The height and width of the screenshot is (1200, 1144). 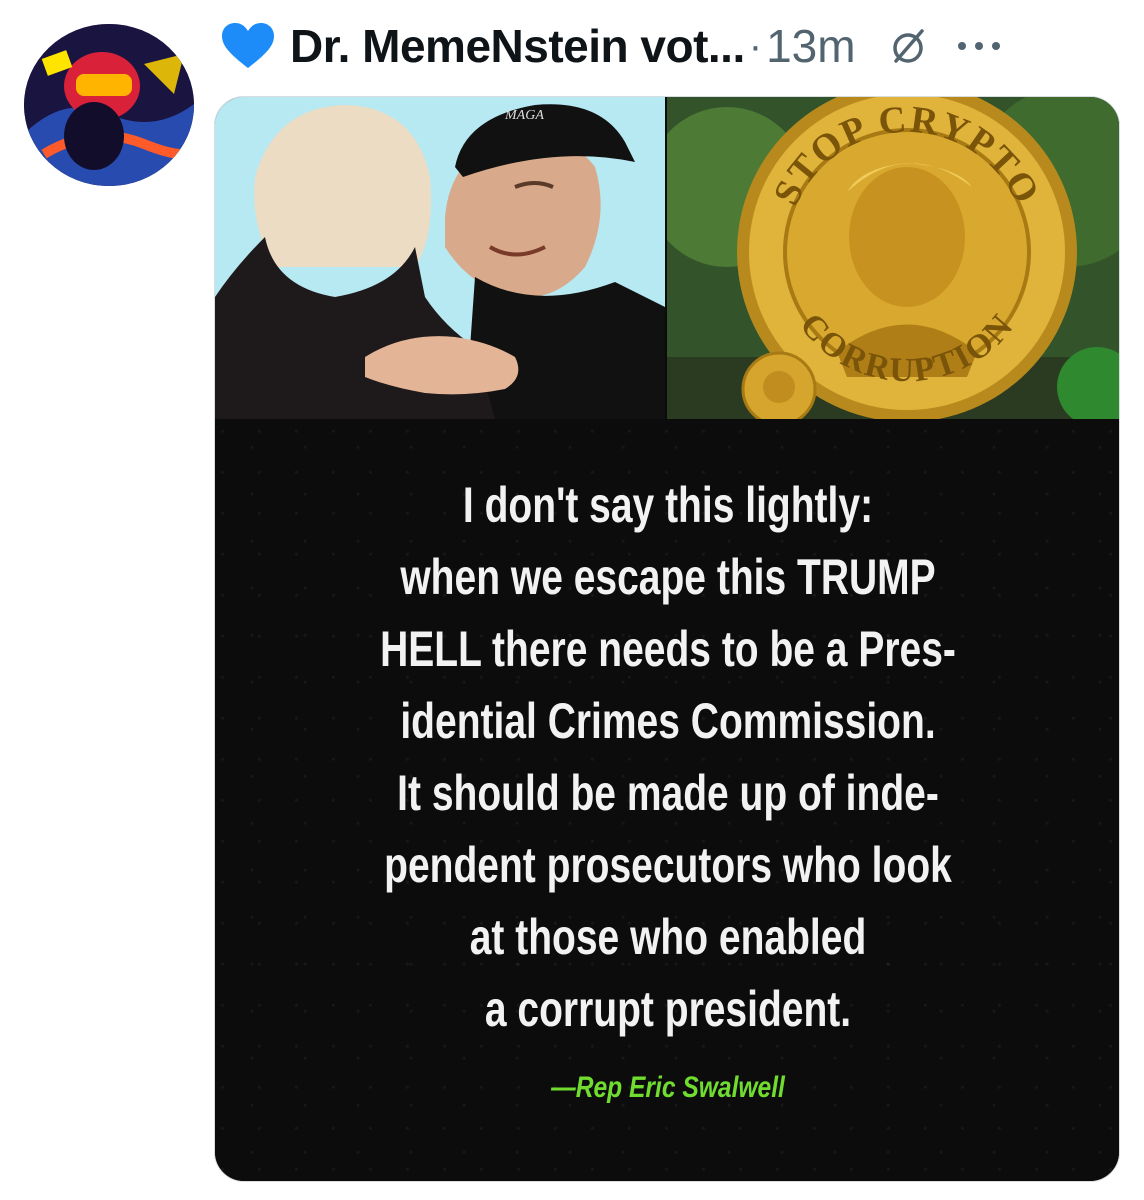 I want to click on quote-line: a corrupt president., so click(x=668, y=1009).